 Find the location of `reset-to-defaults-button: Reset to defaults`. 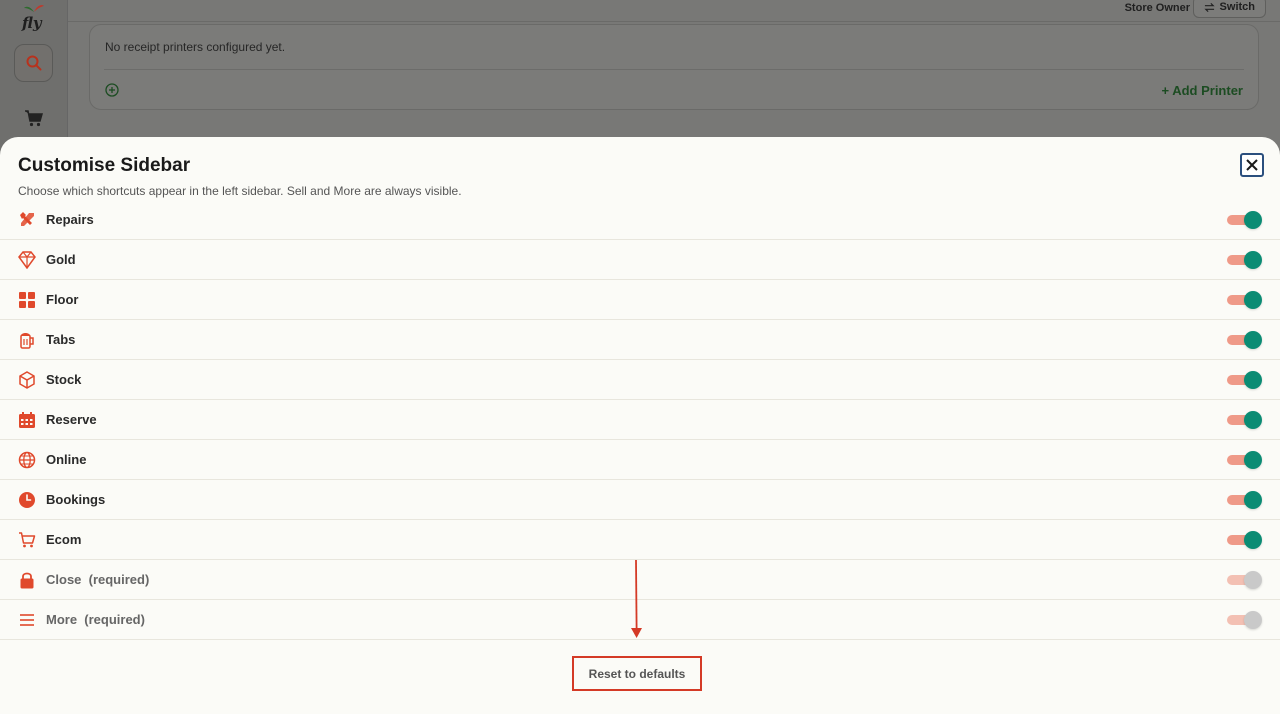

reset-to-defaults-button: Reset to defaults is located at coordinates (637, 673).